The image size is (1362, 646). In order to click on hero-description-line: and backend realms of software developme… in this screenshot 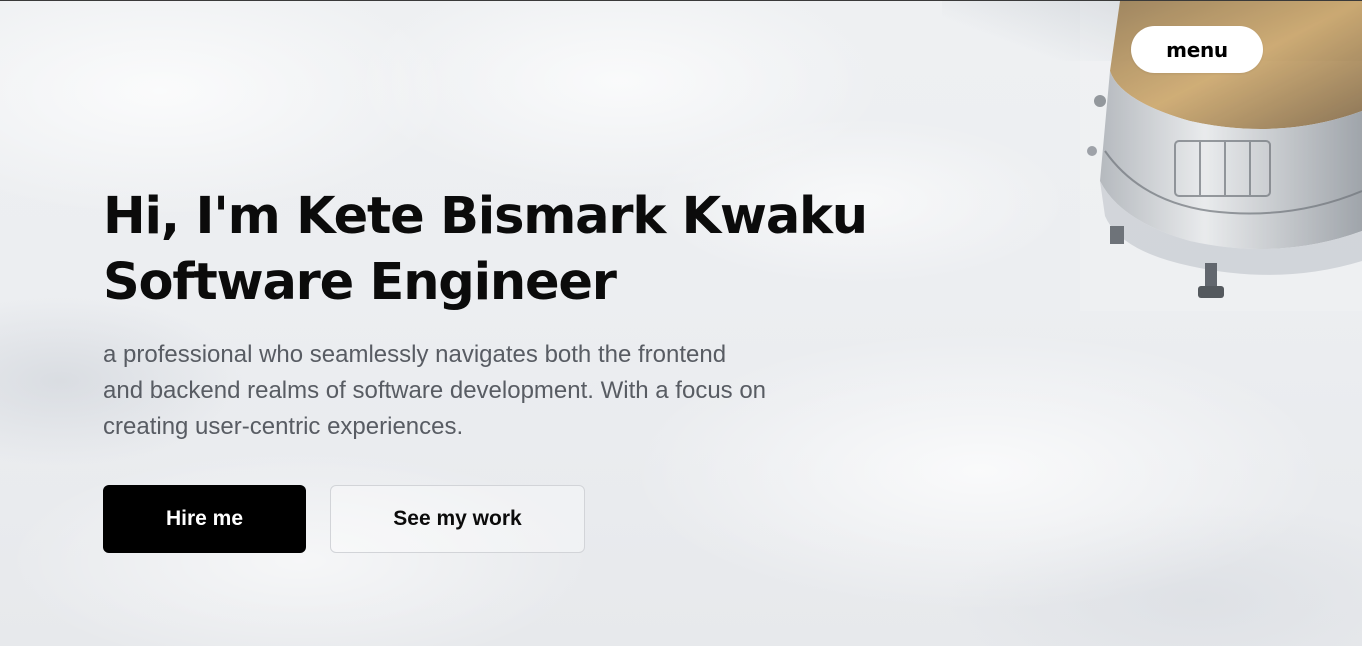, I will do `click(435, 390)`.